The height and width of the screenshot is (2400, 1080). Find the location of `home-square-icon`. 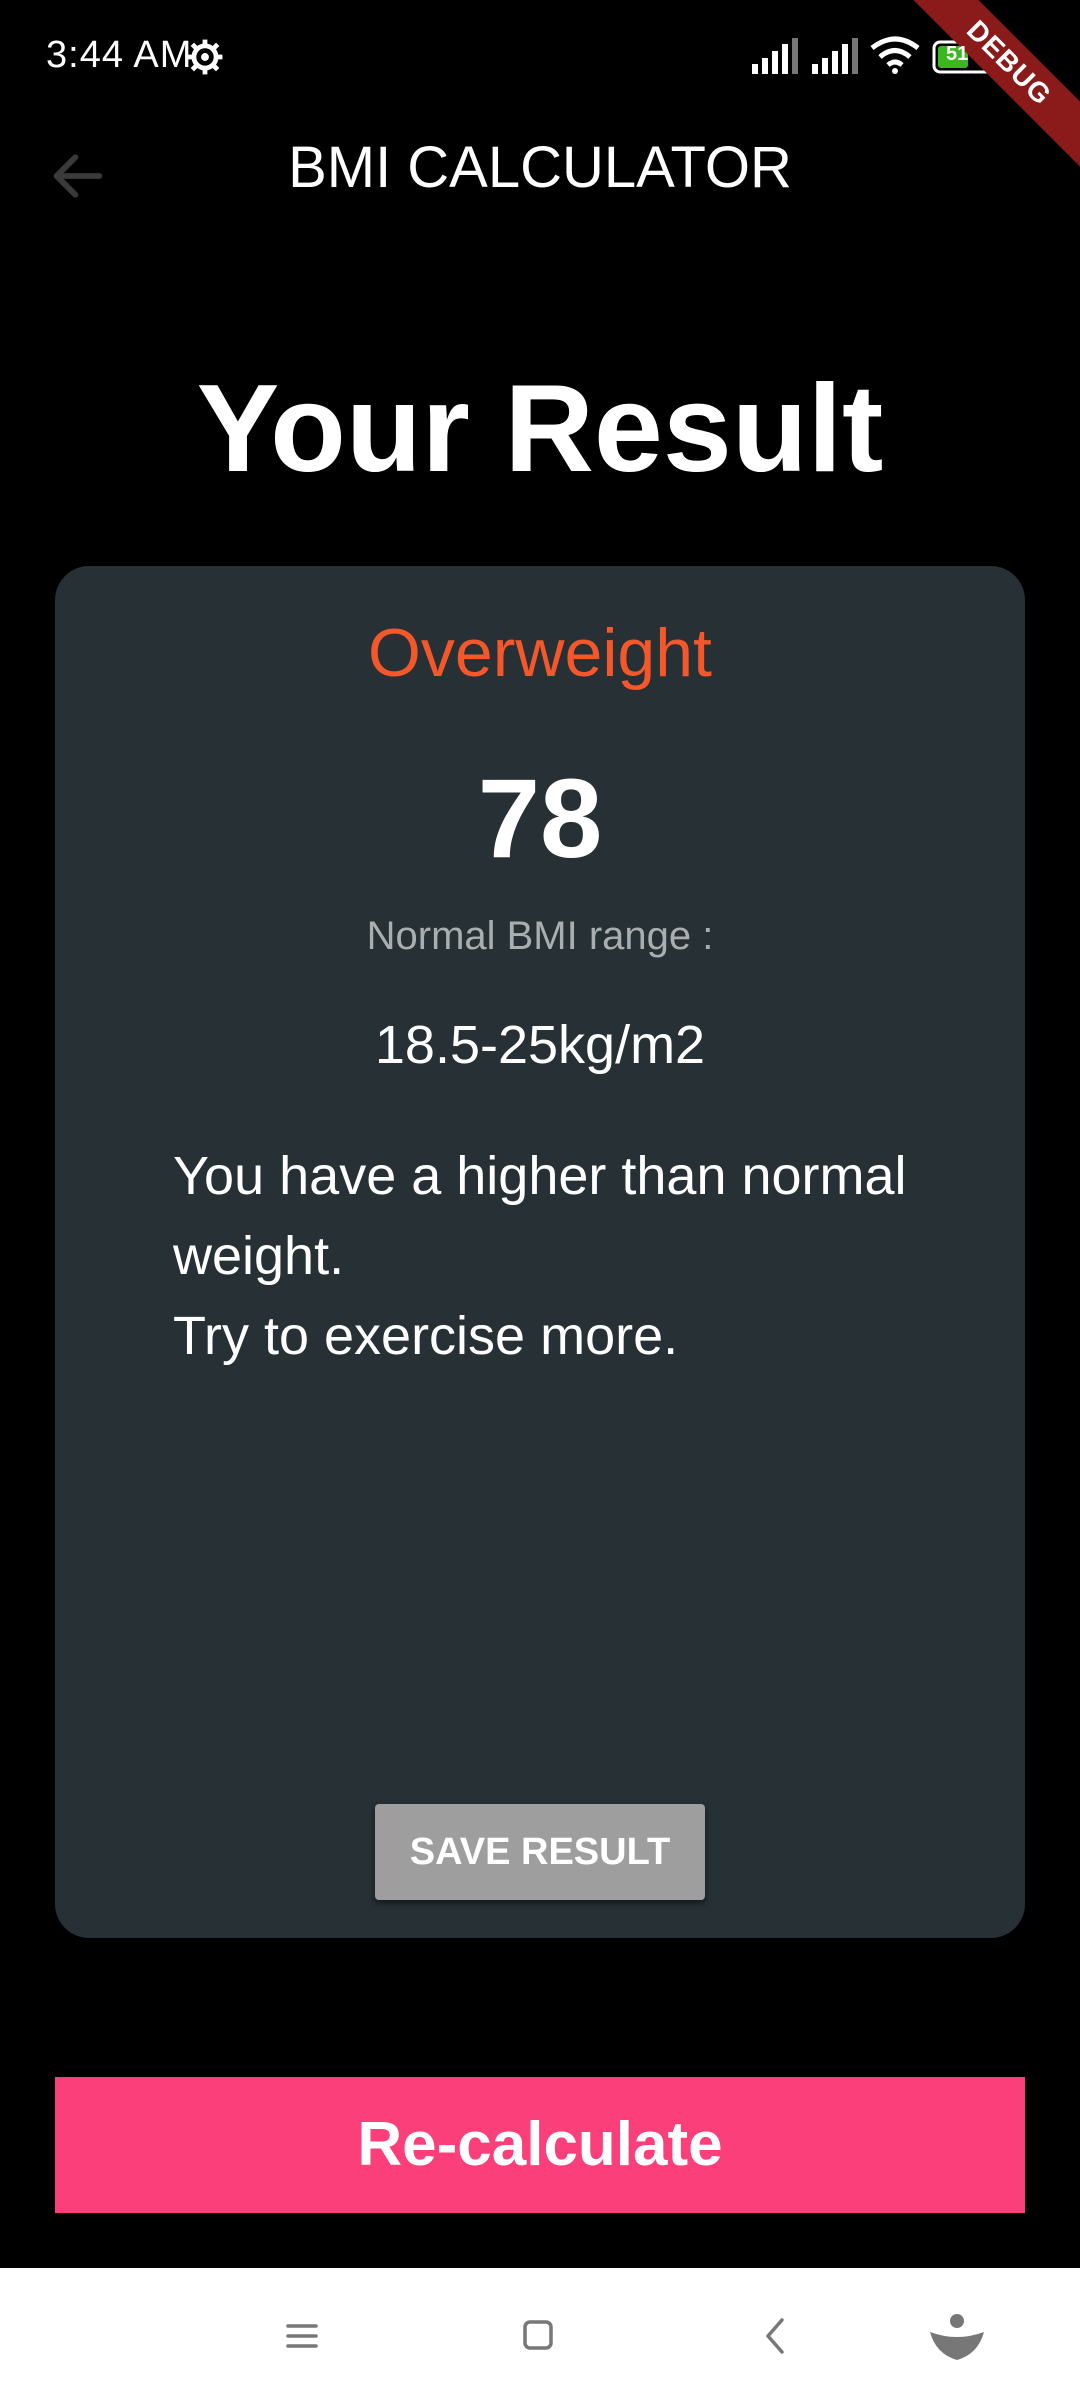

home-square-icon is located at coordinates (538, 2336).